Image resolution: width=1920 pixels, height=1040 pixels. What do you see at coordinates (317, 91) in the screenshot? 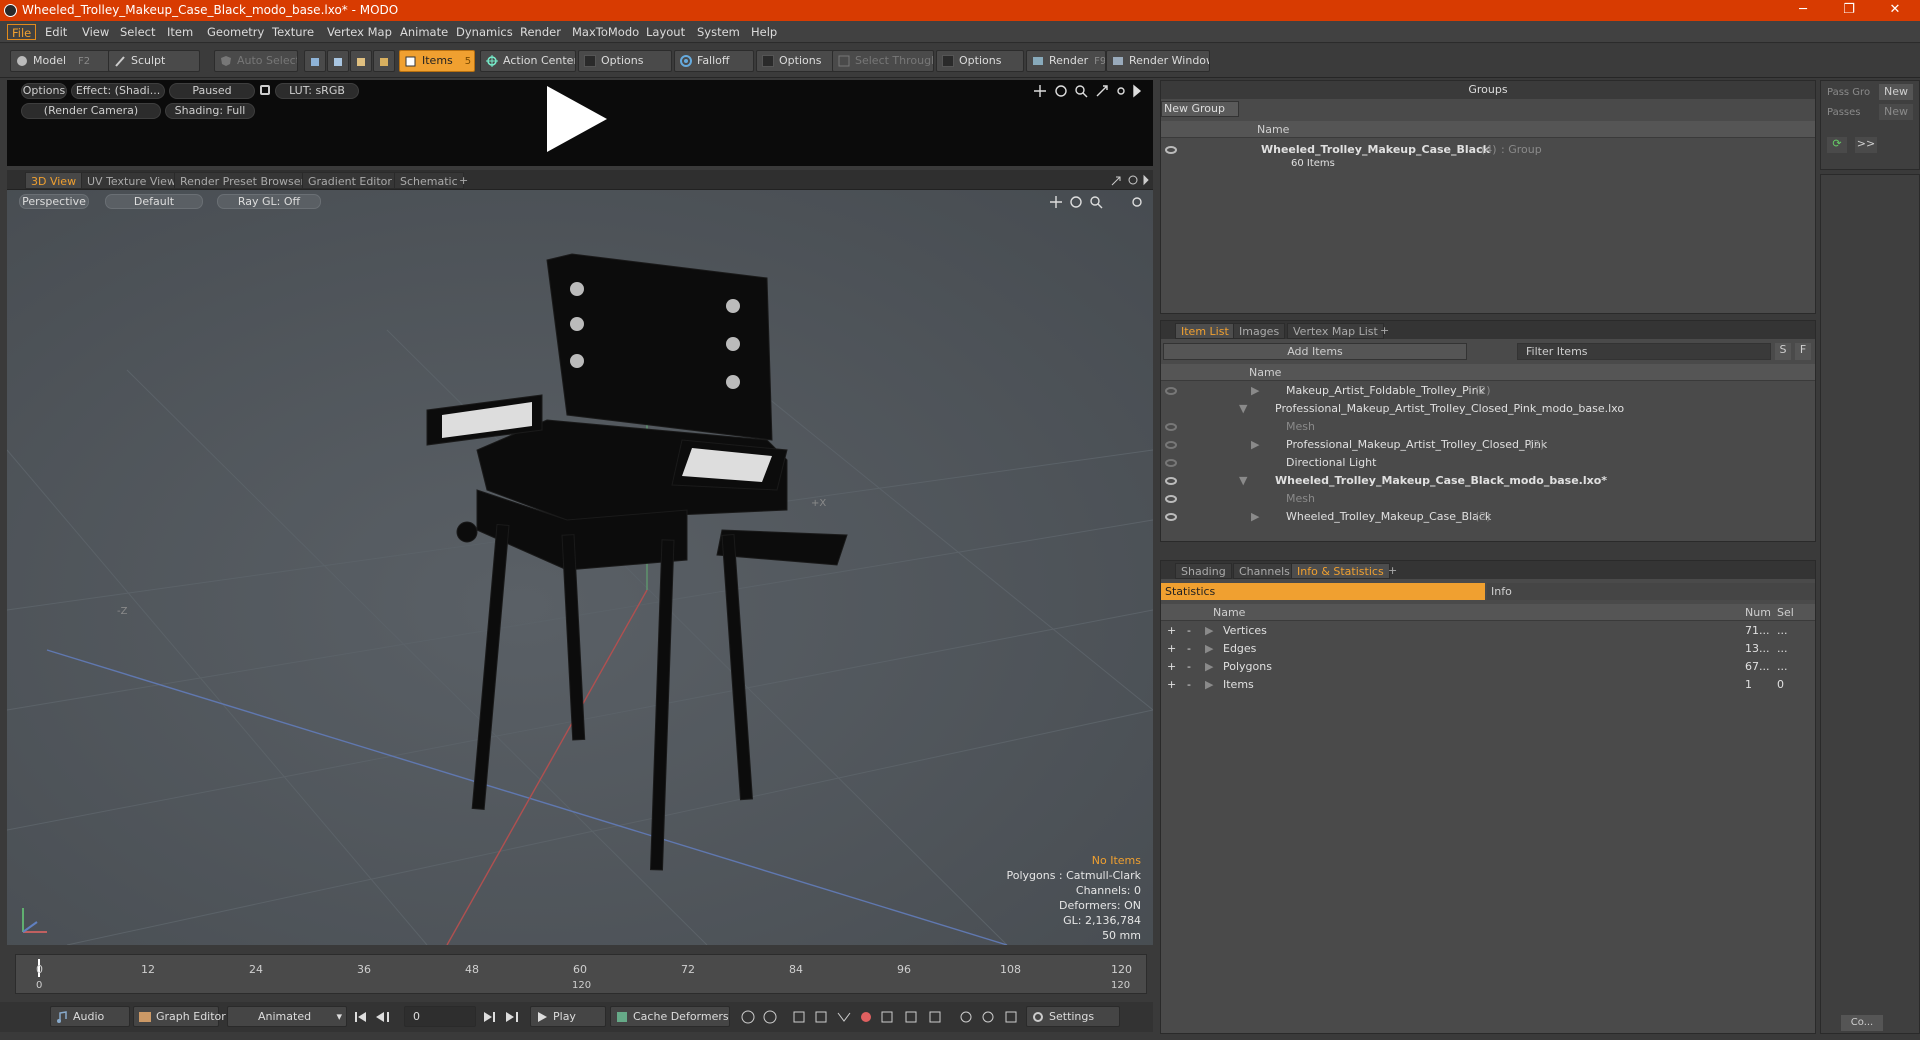
I see `lut-dropdown: LUT: sRGB` at bounding box center [317, 91].